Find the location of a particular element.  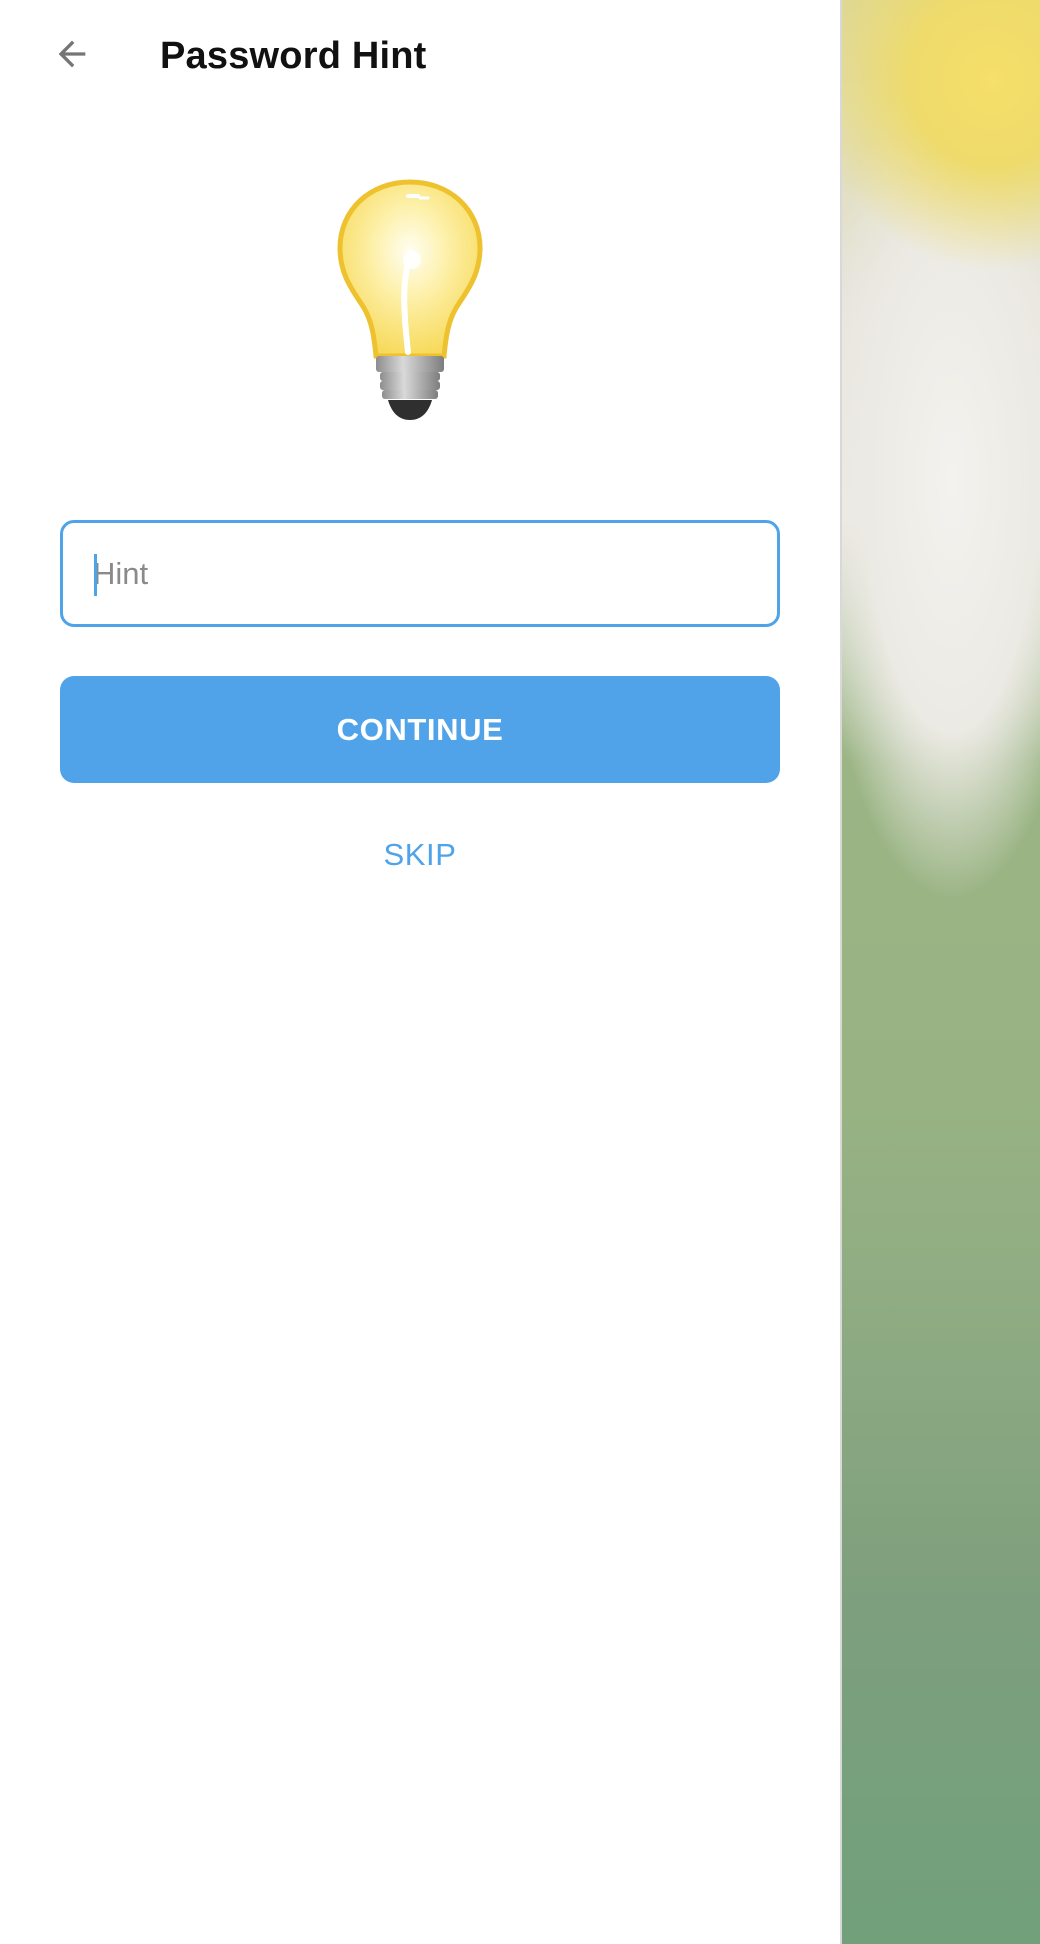

page-title: Password Hint is located at coordinates (293, 56).